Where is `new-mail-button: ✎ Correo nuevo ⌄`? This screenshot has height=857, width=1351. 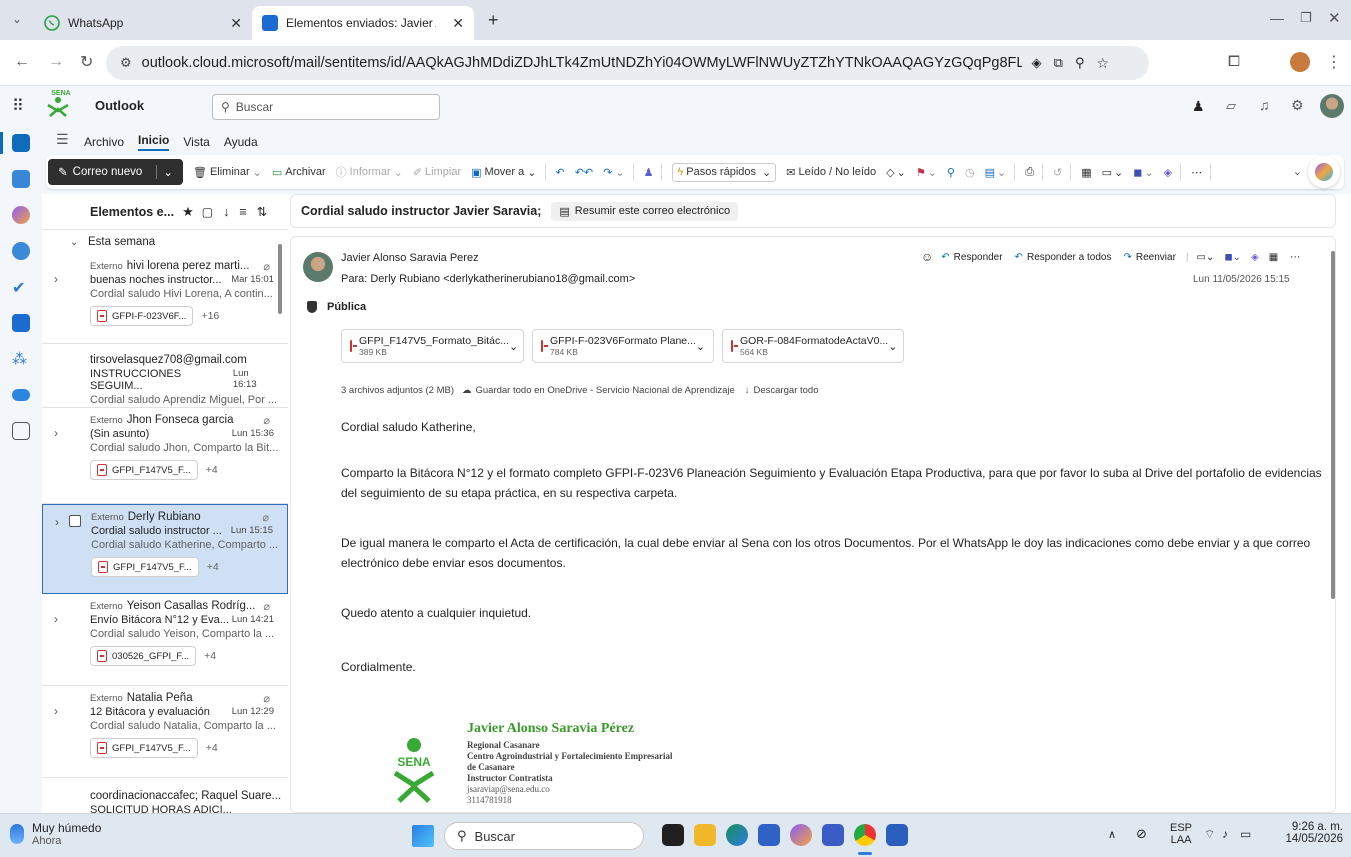
new-mail-button: ✎ Correo nuevo ⌄ is located at coordinates (115, 172).